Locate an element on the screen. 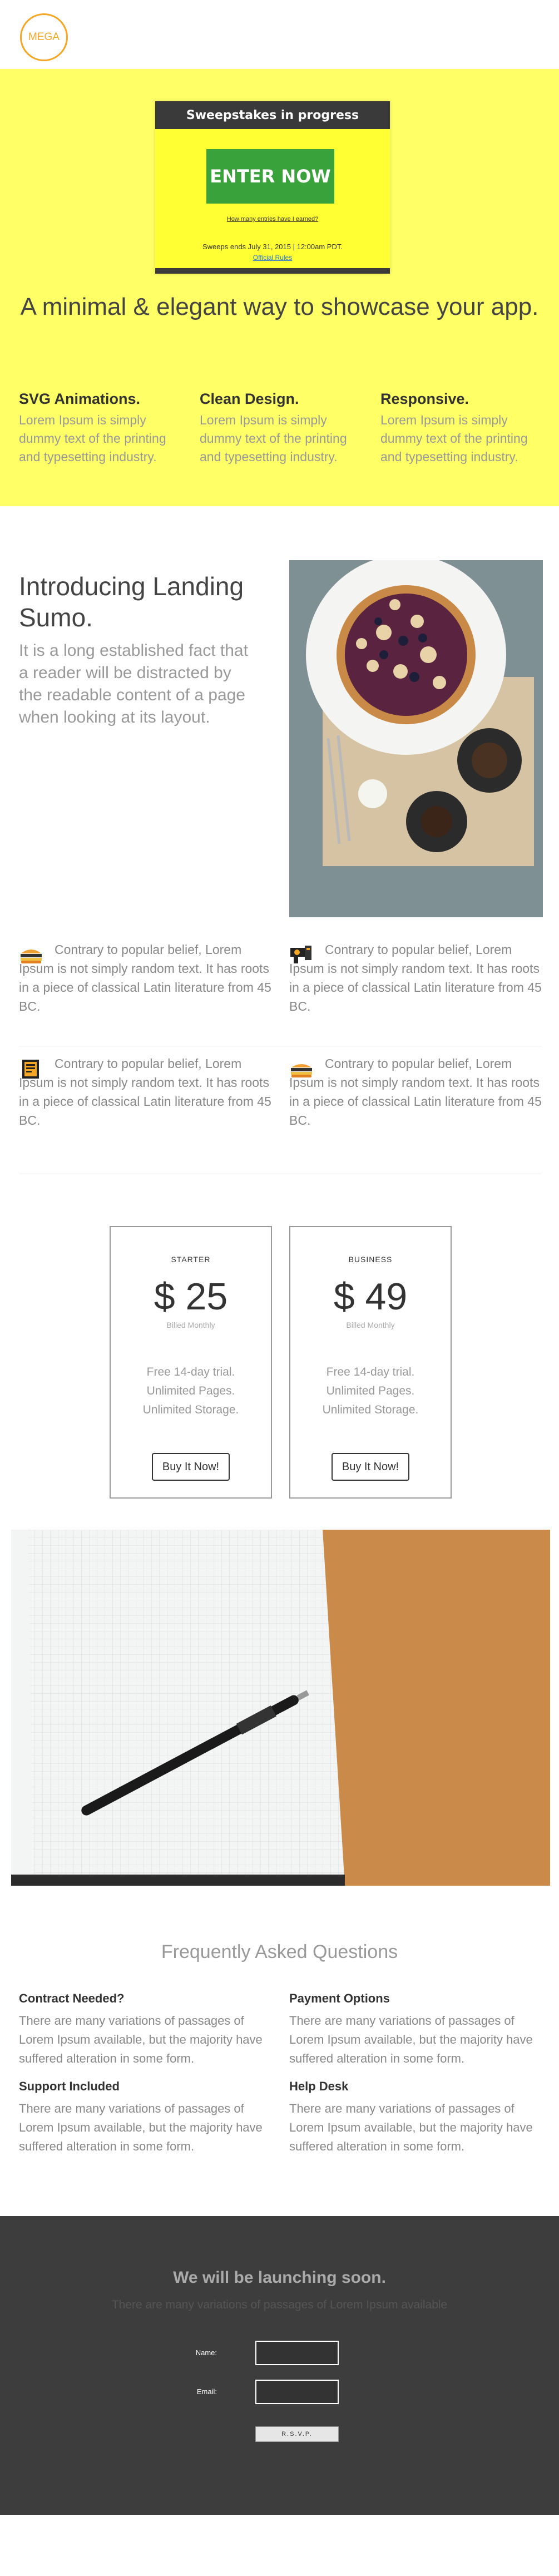 The height and width of the screenshot is (2576, 559). name-label: Name: is located at coordinates (206, 2352).